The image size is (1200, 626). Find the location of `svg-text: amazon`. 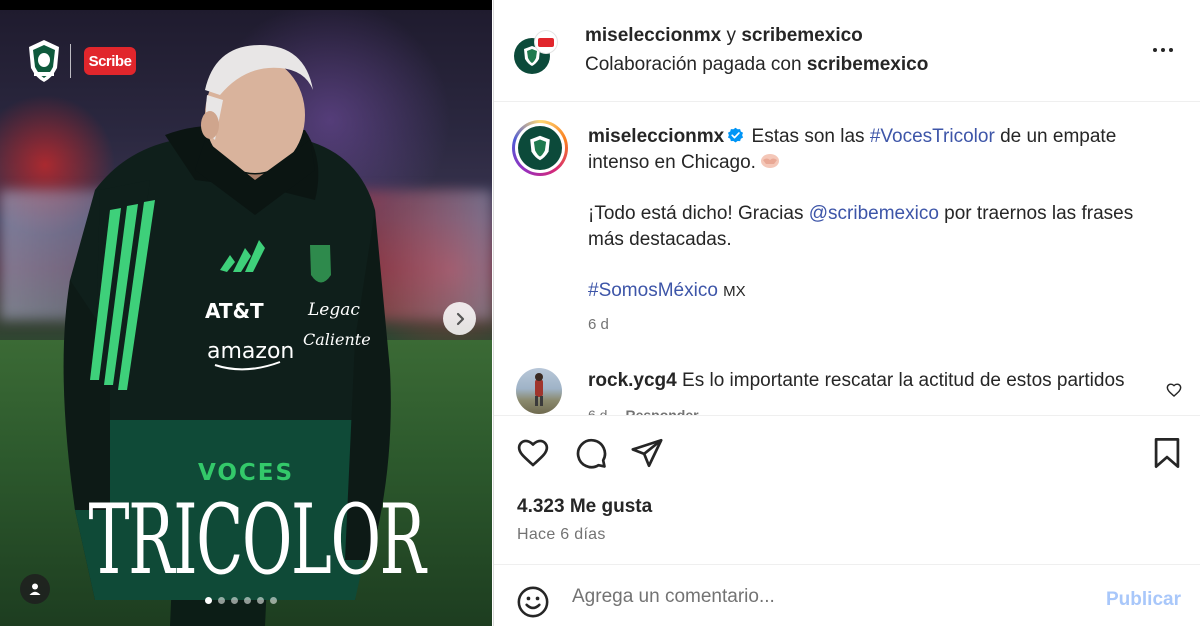

svg-text: amazon is located at coordinates (250, 351).